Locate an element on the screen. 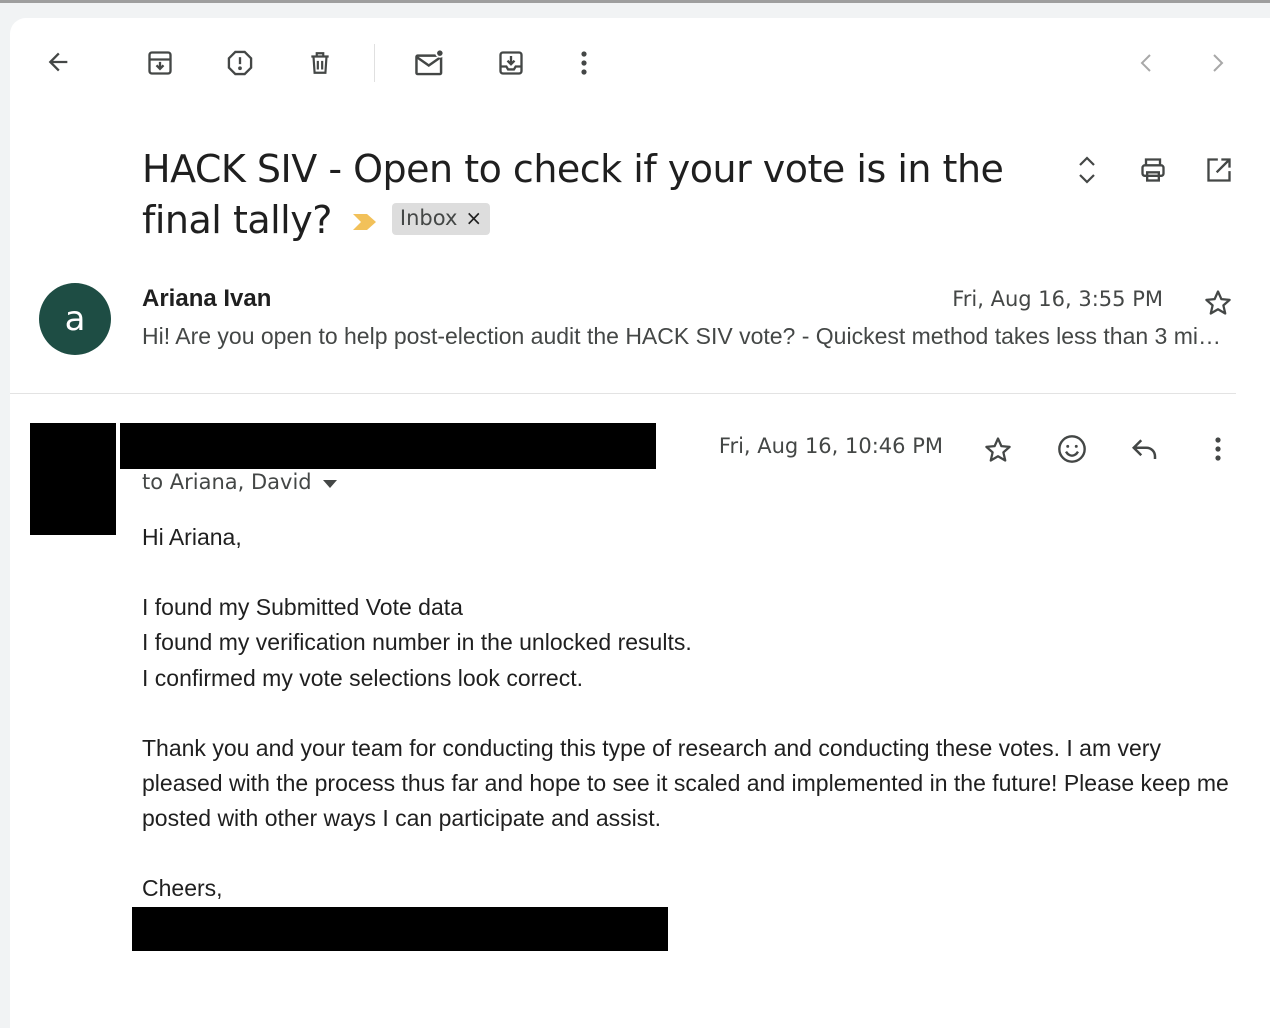 The image size is (1270, 1028). reply-icon is located at coordinates (1145, 449).